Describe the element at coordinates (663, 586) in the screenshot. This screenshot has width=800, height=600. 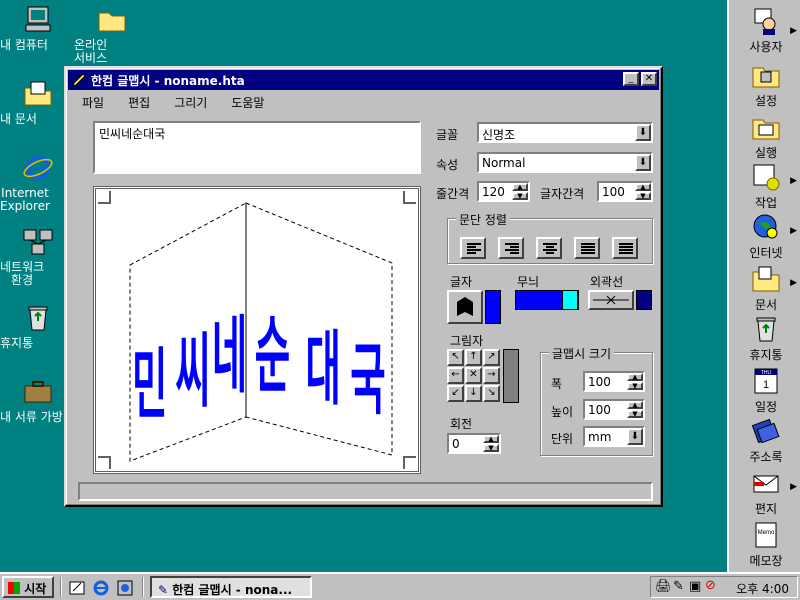
I see `tray-input-icon: 🖨` at that location.